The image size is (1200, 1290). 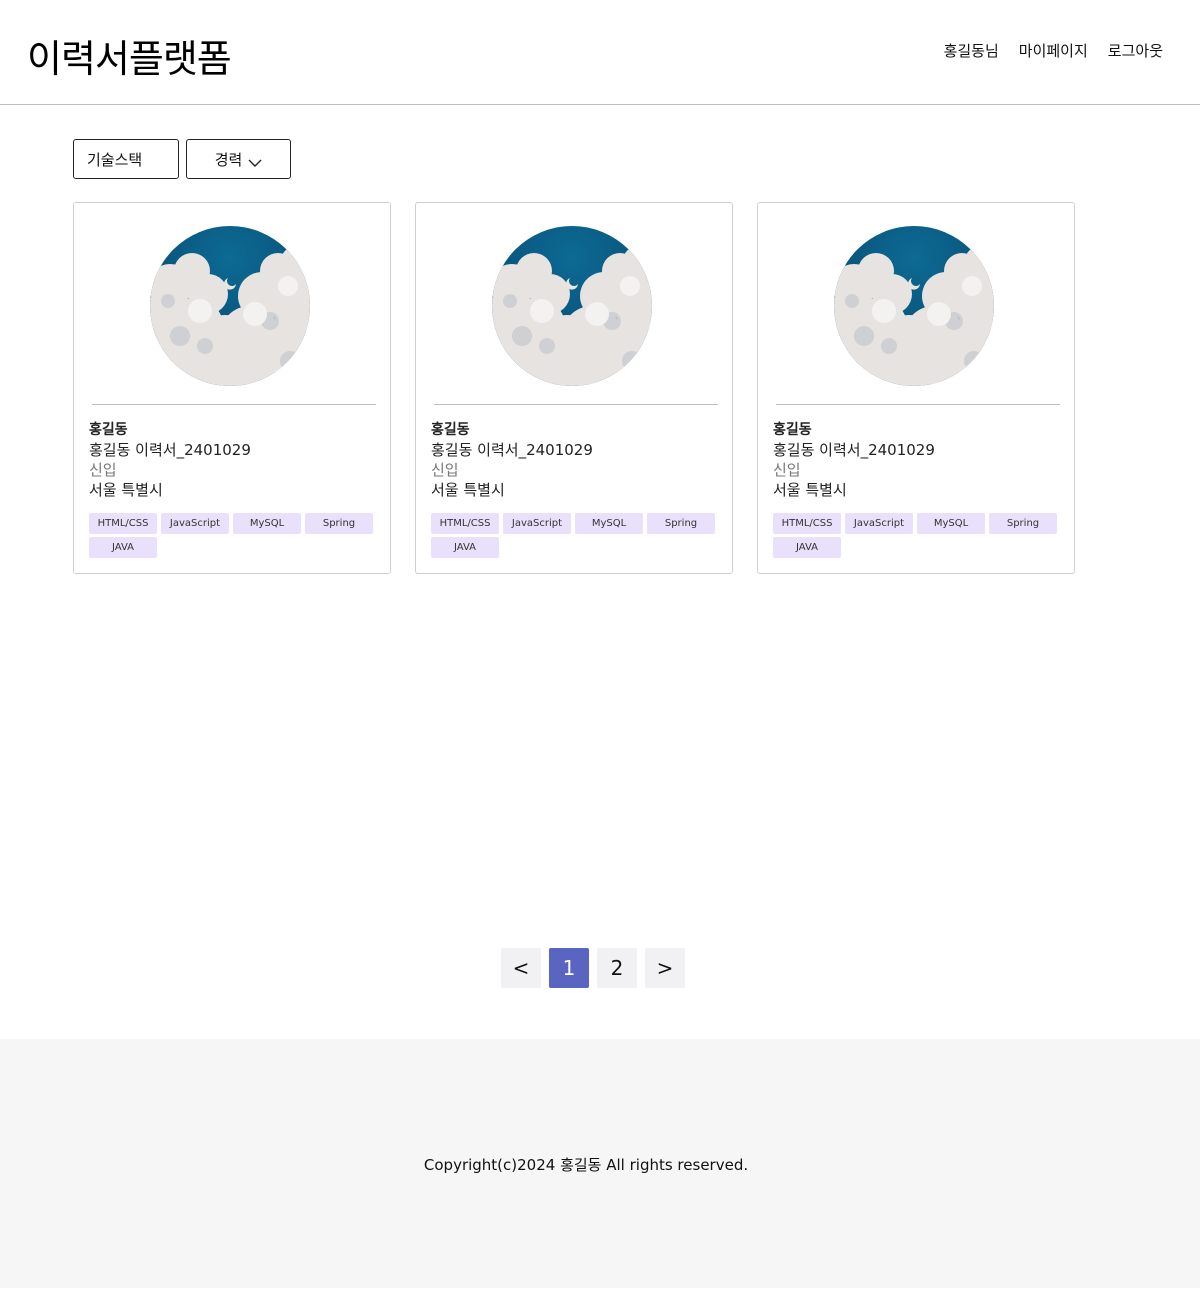 I want to click on nav-mypage-link: 마이페이지, so click(x=1053, y=50).